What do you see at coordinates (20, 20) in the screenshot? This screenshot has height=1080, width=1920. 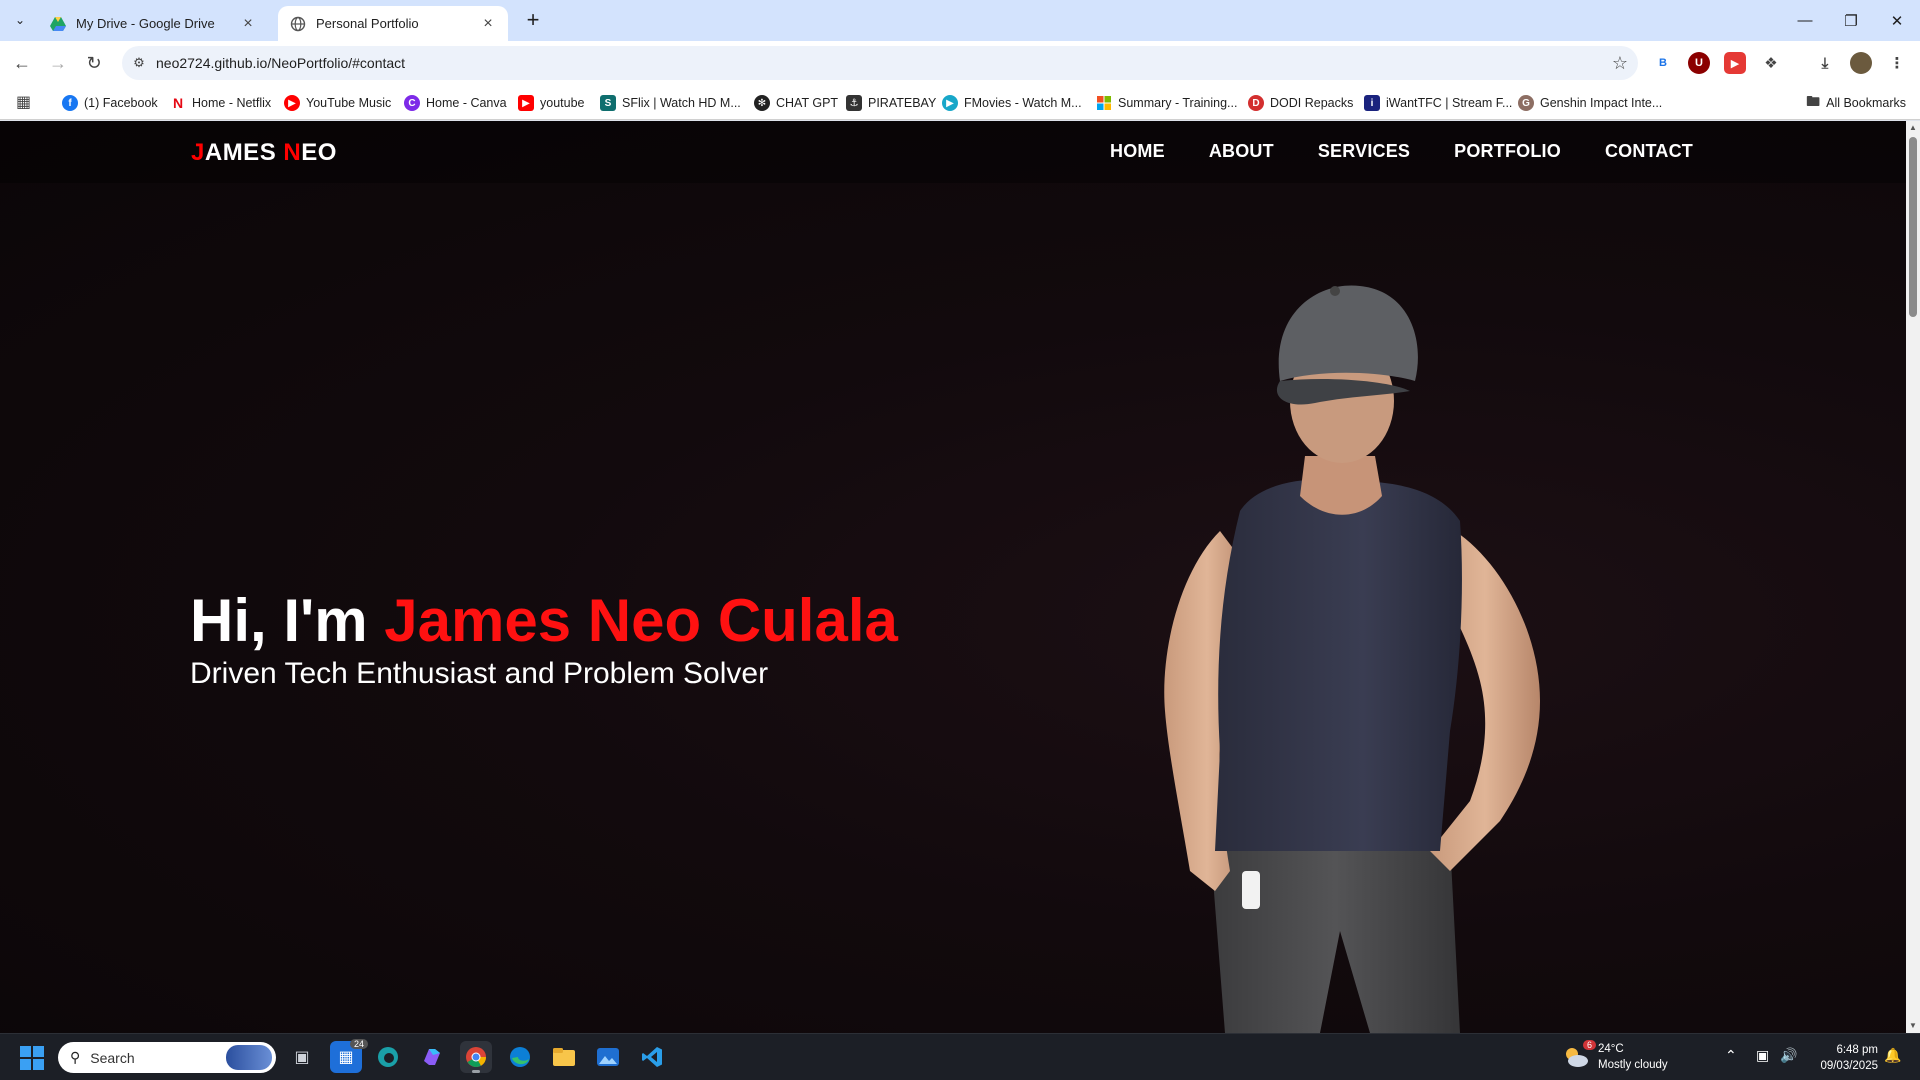 I see `tab-search-chevron-icon: ⌄` at bounding box center [20, 20].